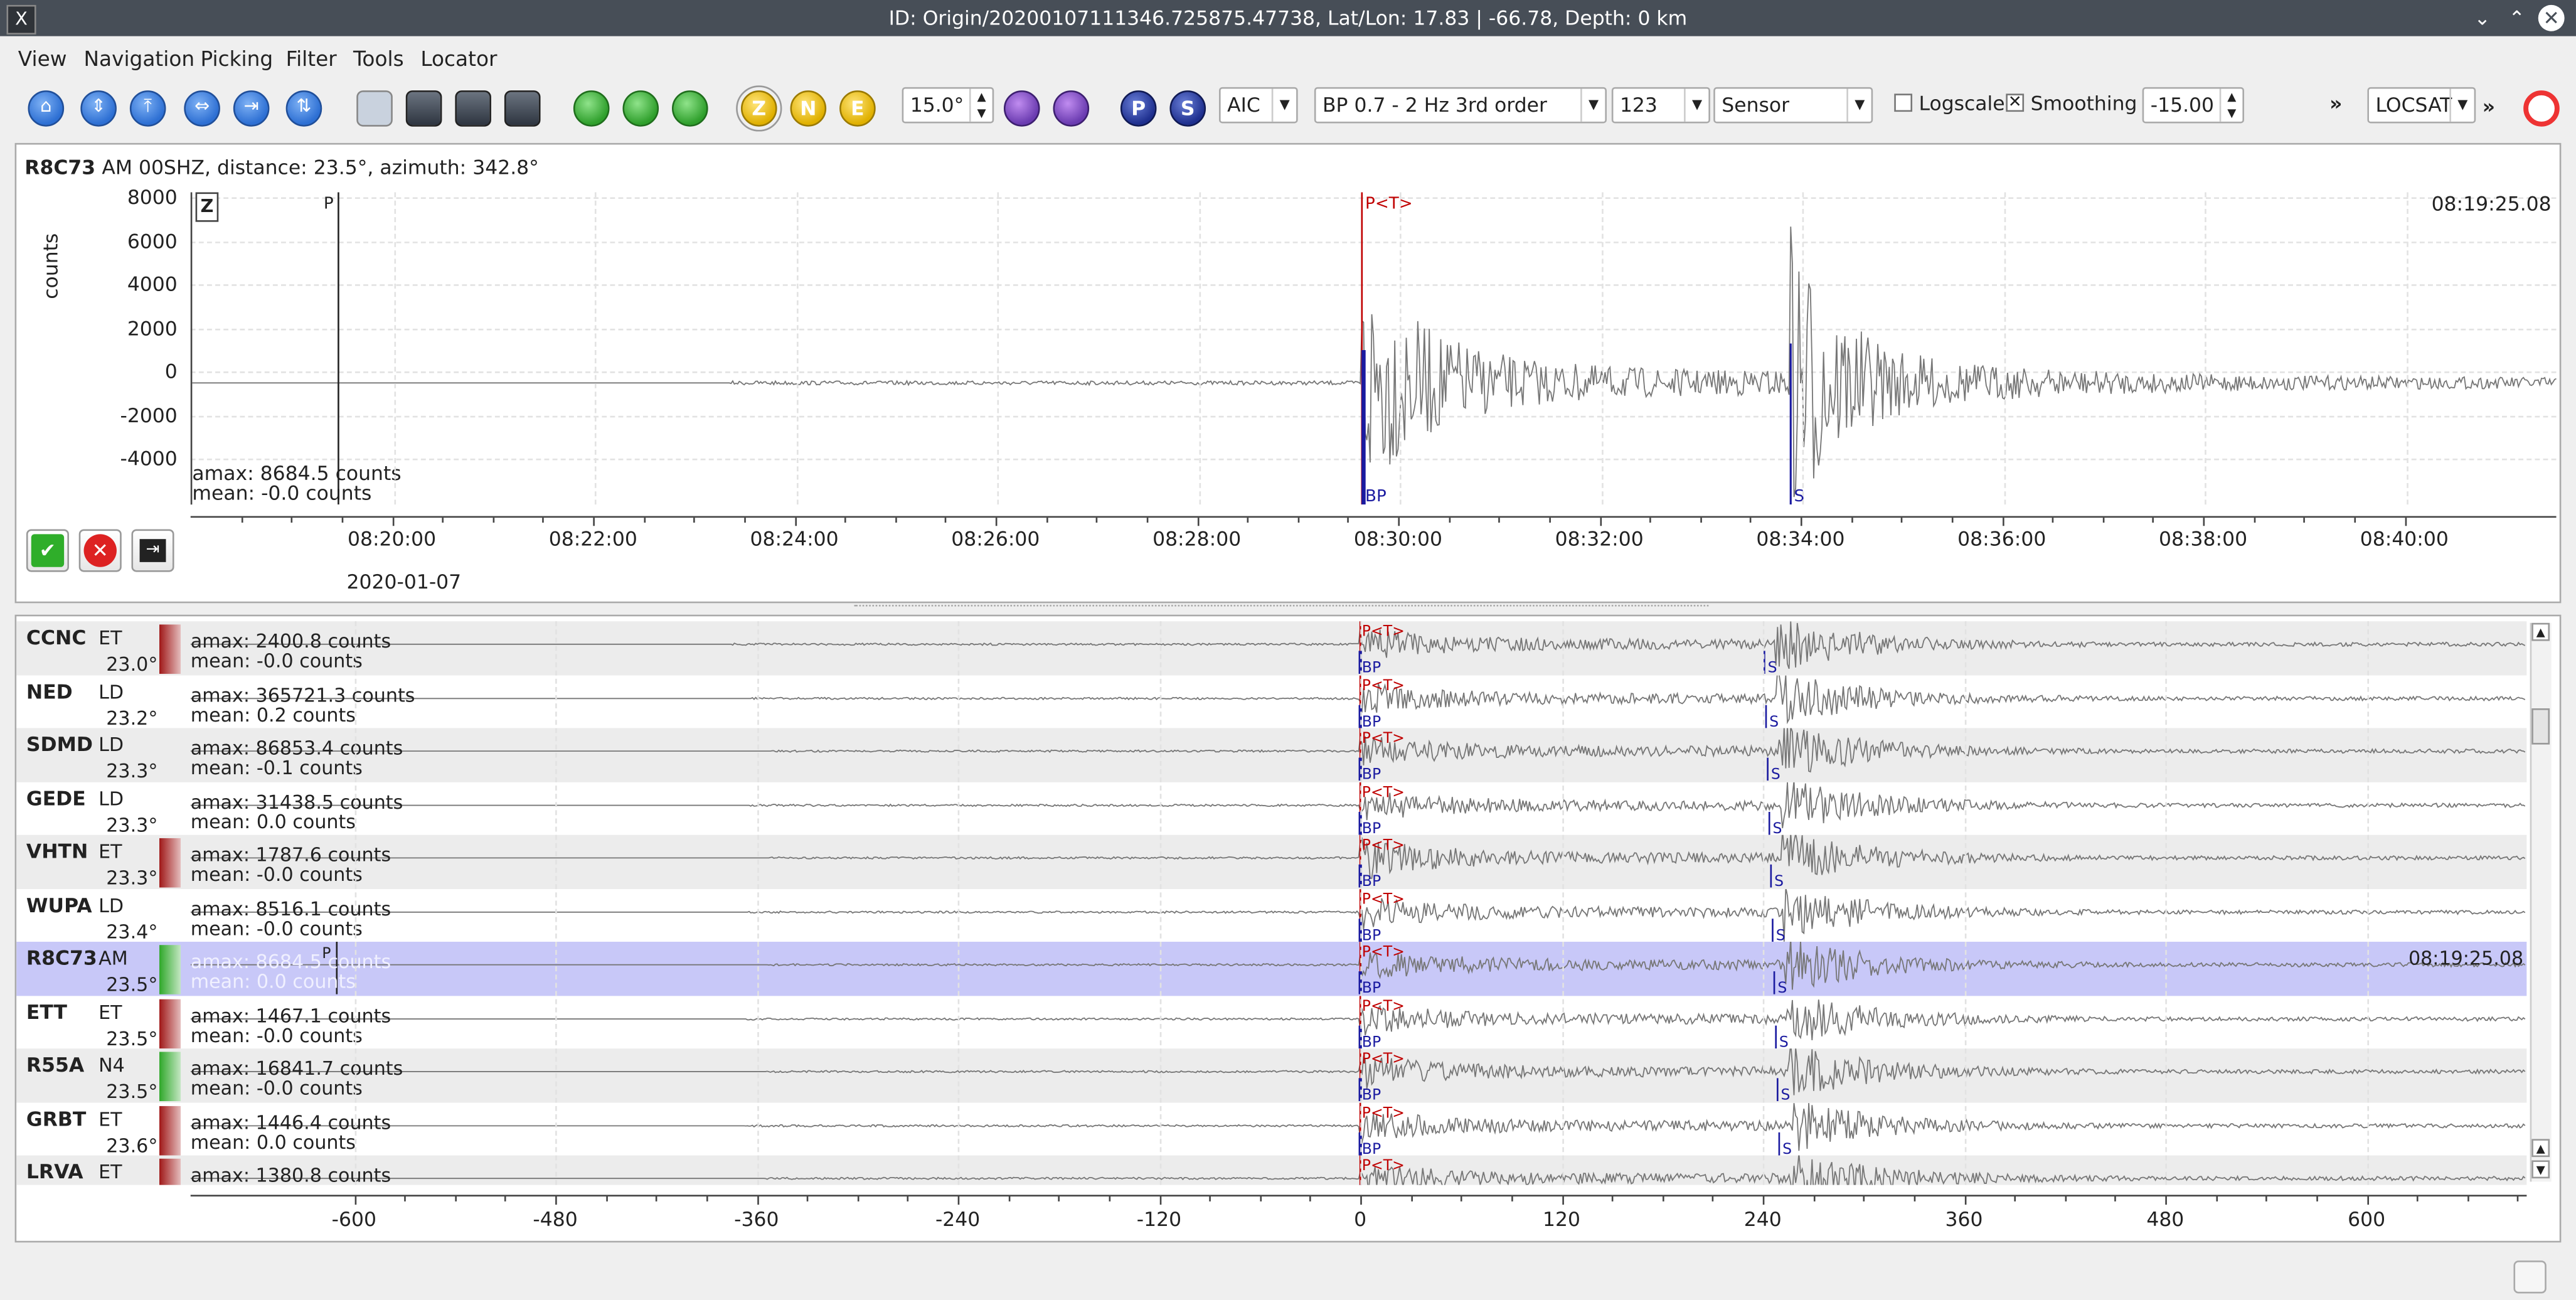 This screenshot has width=2576, height=1300. What do you see at coordinates (2015, 102) in the screenshot?
I see `smoothing-checkbox: ✕` at bounding box center [2015, 102].